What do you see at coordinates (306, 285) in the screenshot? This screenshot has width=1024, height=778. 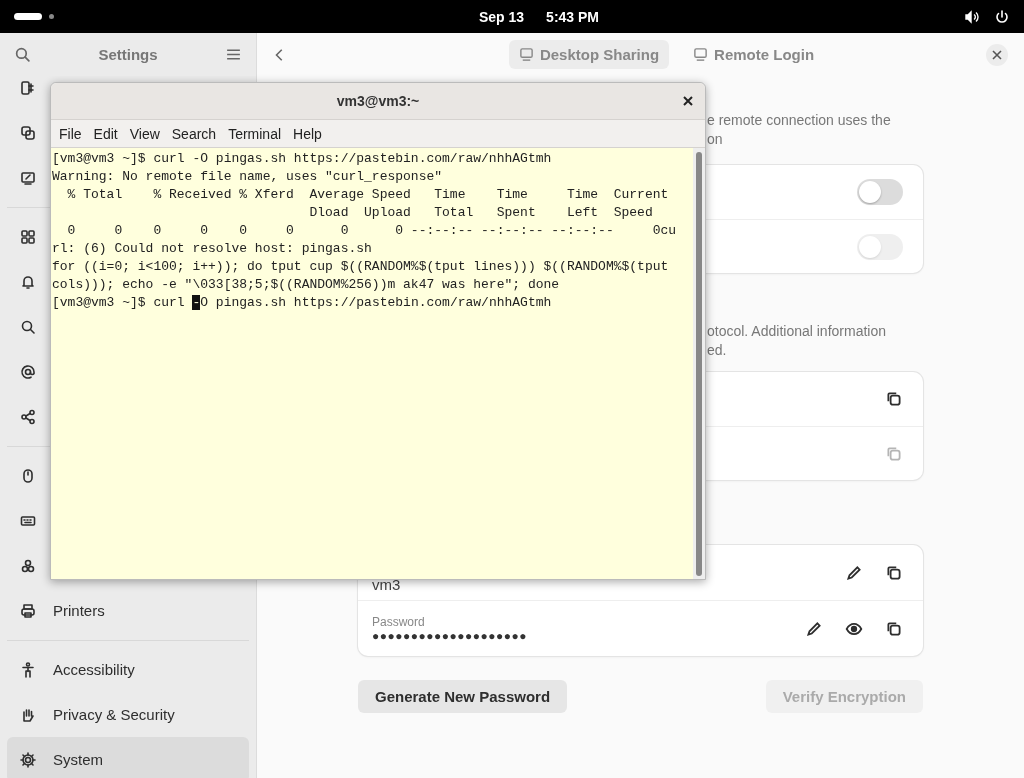 I see `terminal-line: cols))); echo -e "\033[38;5;$((RANDOM%256))m ak47 was here"; done` at bounding box center [306, 285].